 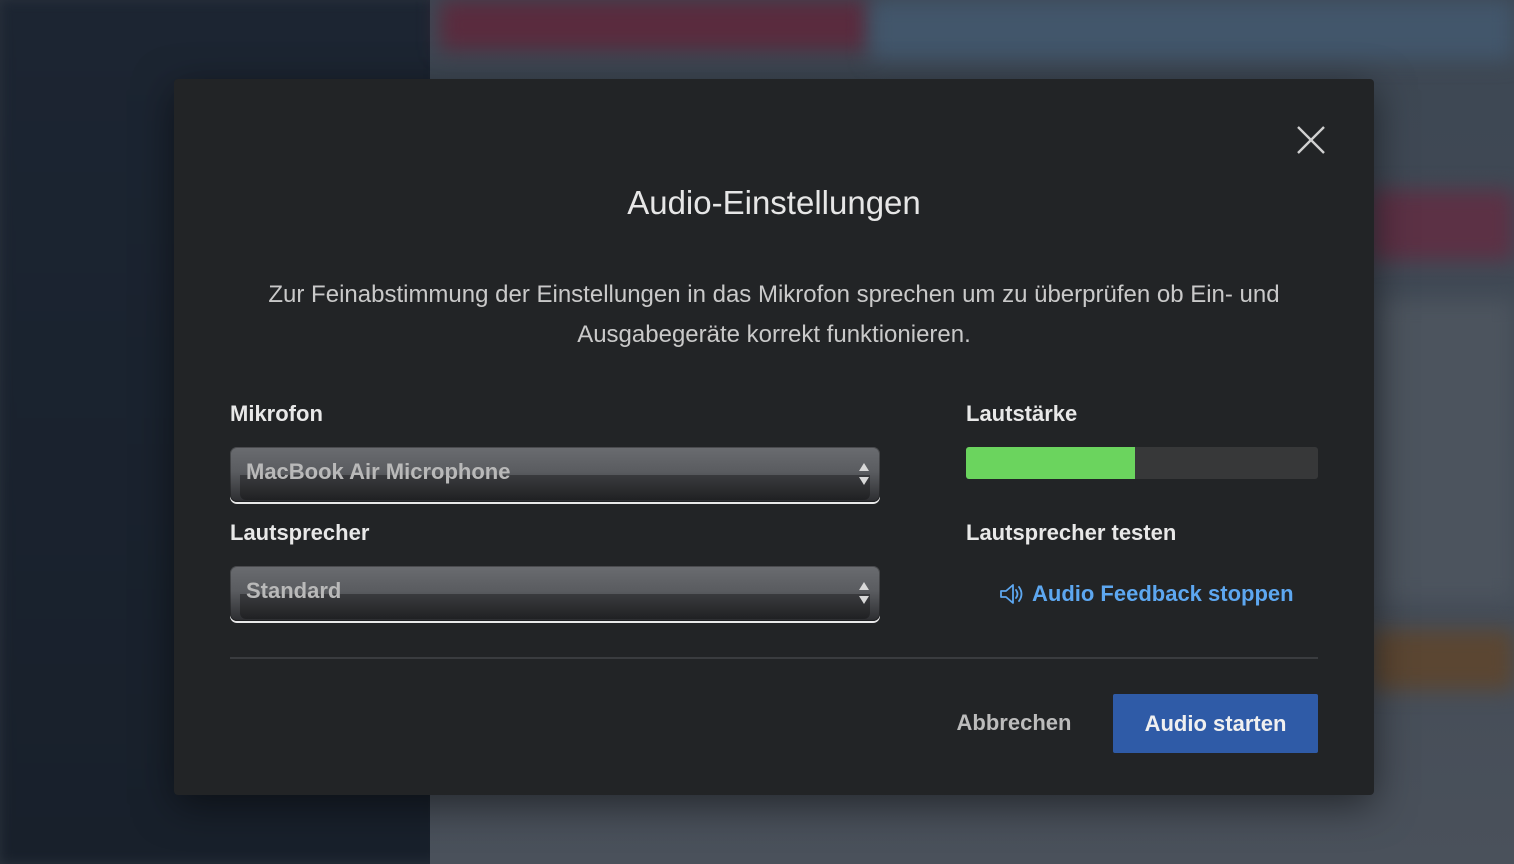 I want to click on stop-audio-feedback-text: Audio Feedback stoppen, so click(x=1163, y=593).